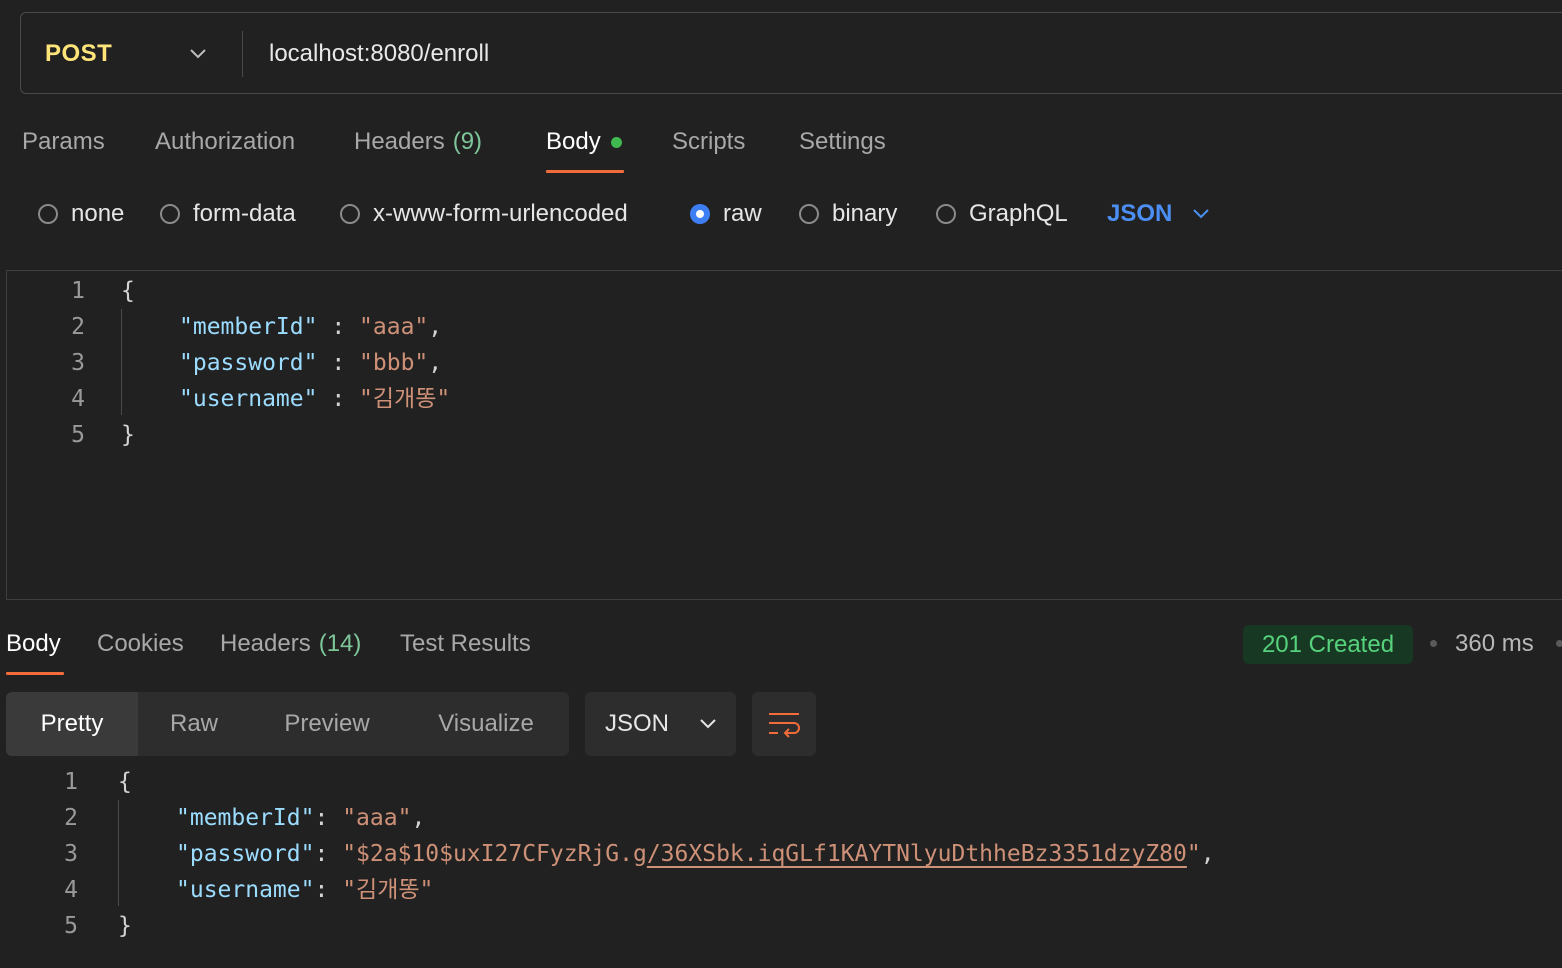 The width and height of the screenshot is (1562, 968). Describe the element at coordinates (35, 673) in the screenshot. I see `response-active-underline` at that location.